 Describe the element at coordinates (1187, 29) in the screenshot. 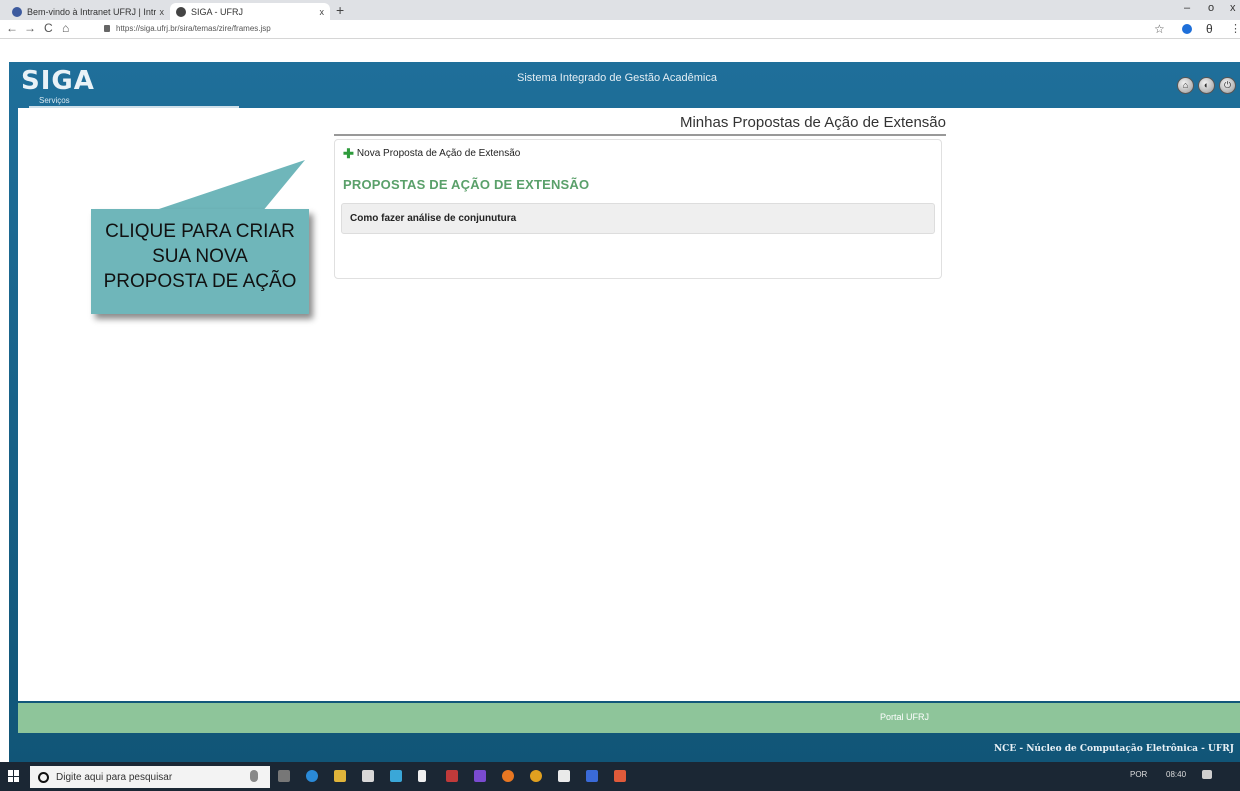

I see `extension-icon` at that location.